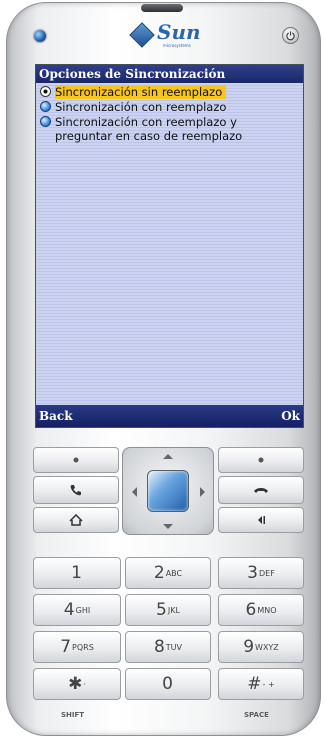 This screenshot has width=325, height=738. Describe the element at coordinates (84, 684) in the screenshot. I see `key-letters: ·` at that location.